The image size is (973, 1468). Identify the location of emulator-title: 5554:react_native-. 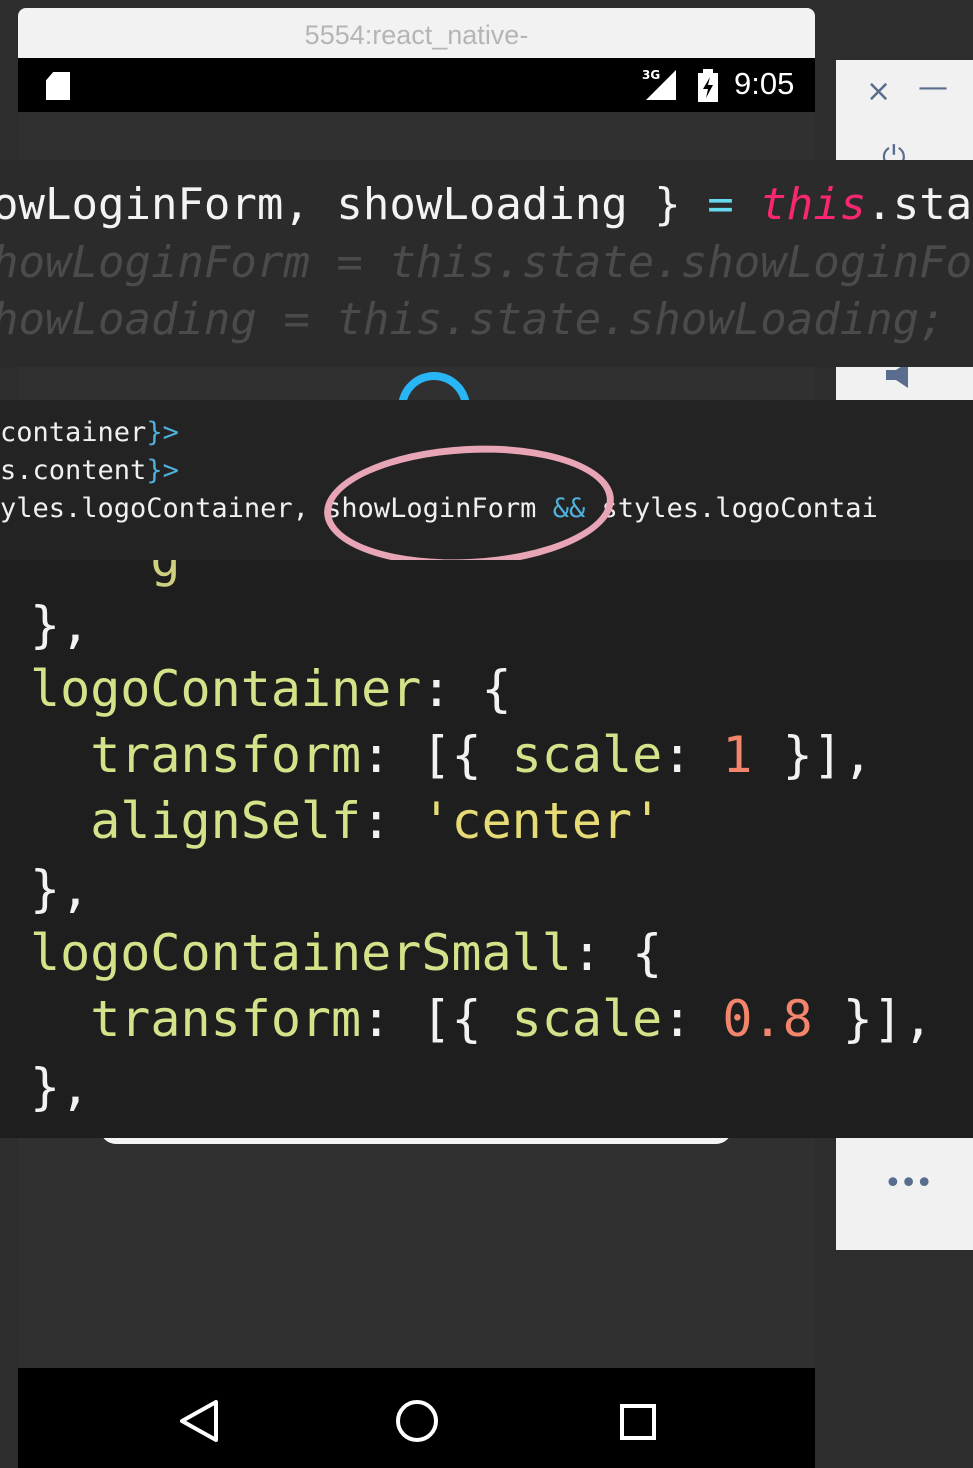
(416, 35).